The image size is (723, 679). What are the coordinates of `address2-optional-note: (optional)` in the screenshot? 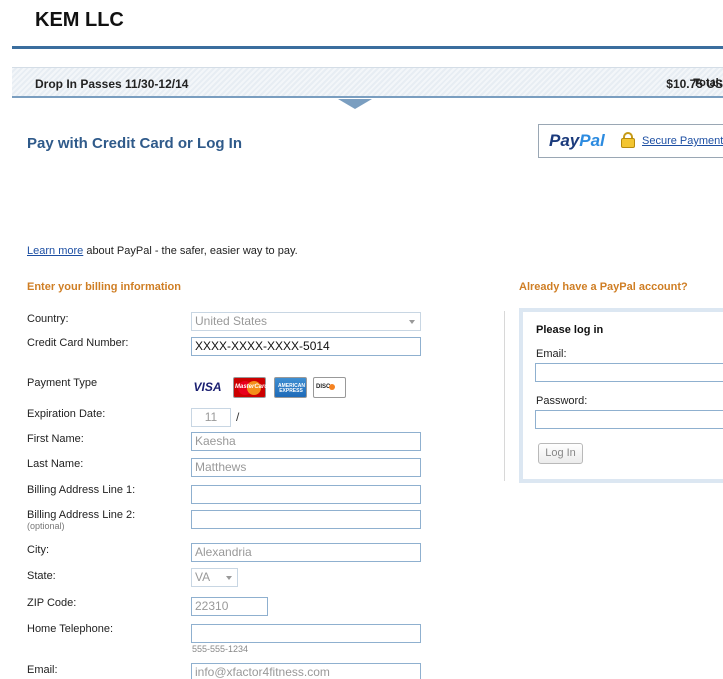 It's located at (46, 526).